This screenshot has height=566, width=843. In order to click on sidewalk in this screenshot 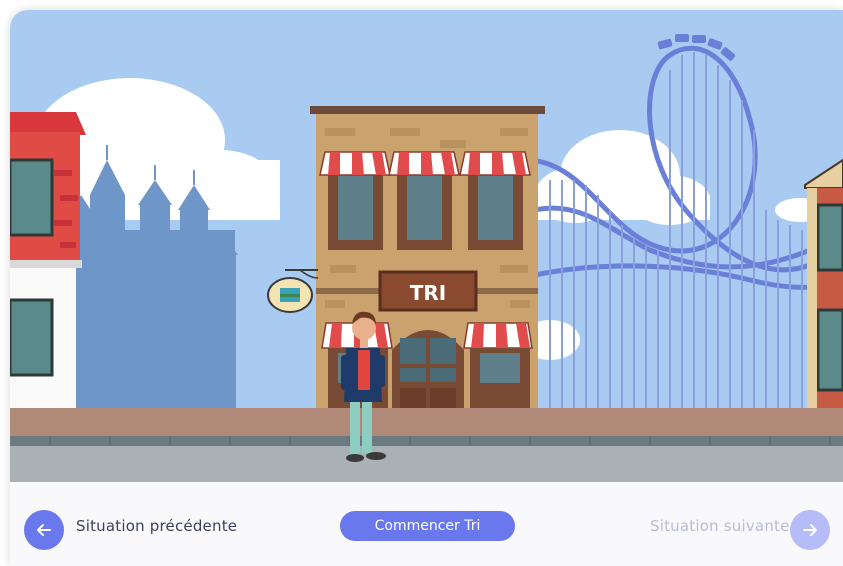, I will do `click(426, 424)`.